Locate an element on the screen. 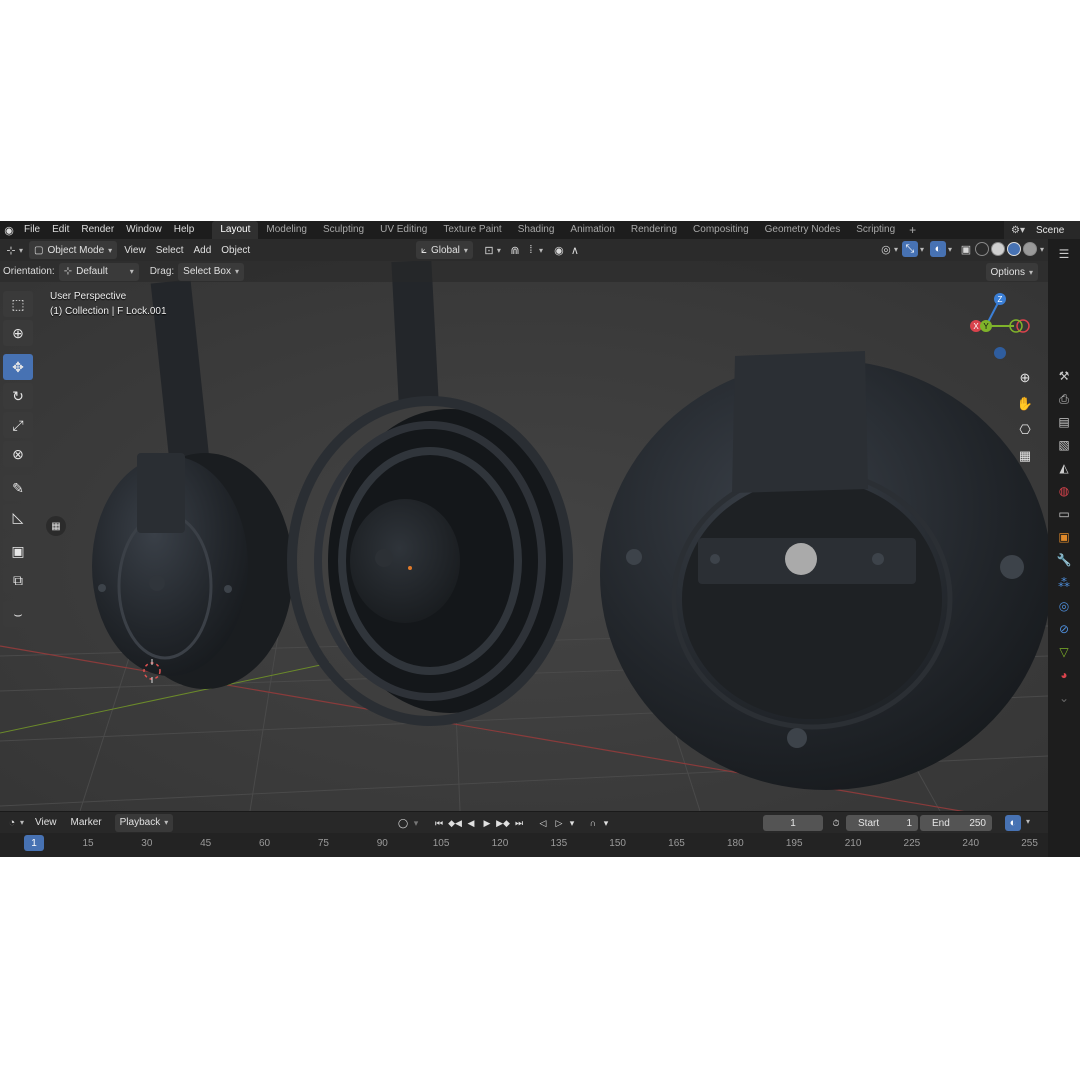 This screenshot has width=1080, height=1080. solid-shading-icon is located at coordinates (997, 249).